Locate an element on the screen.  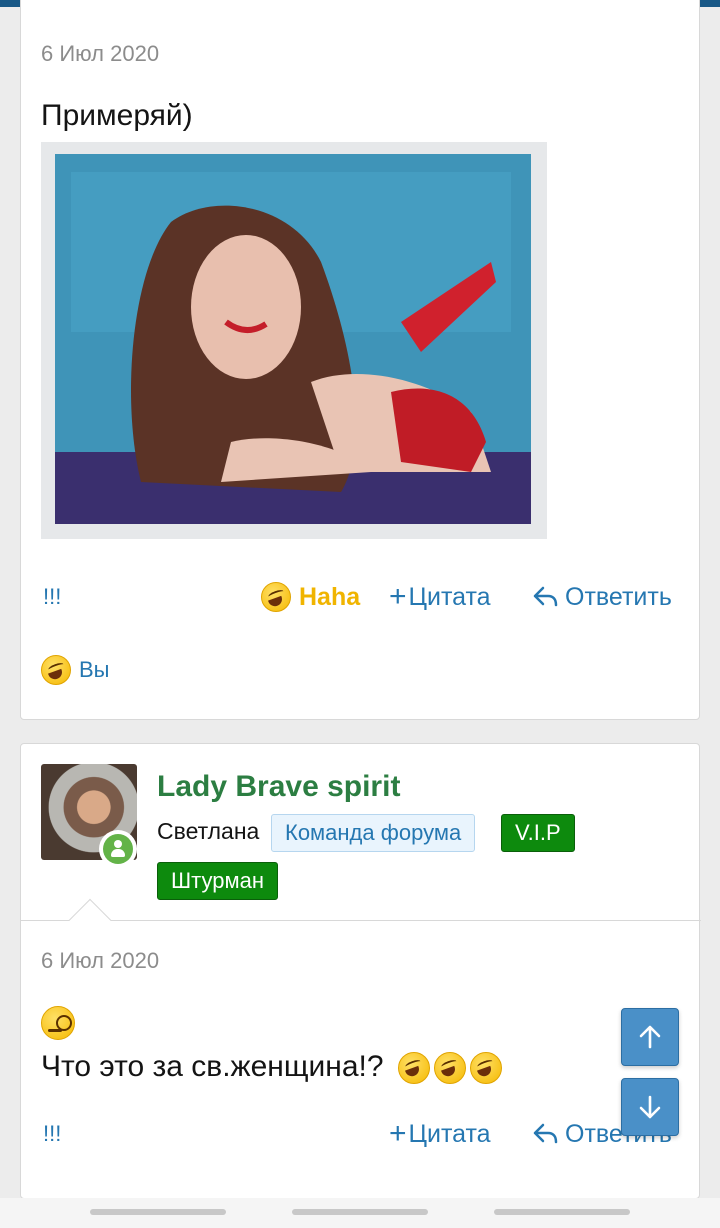
online-status is located at coordinates (118, 849).